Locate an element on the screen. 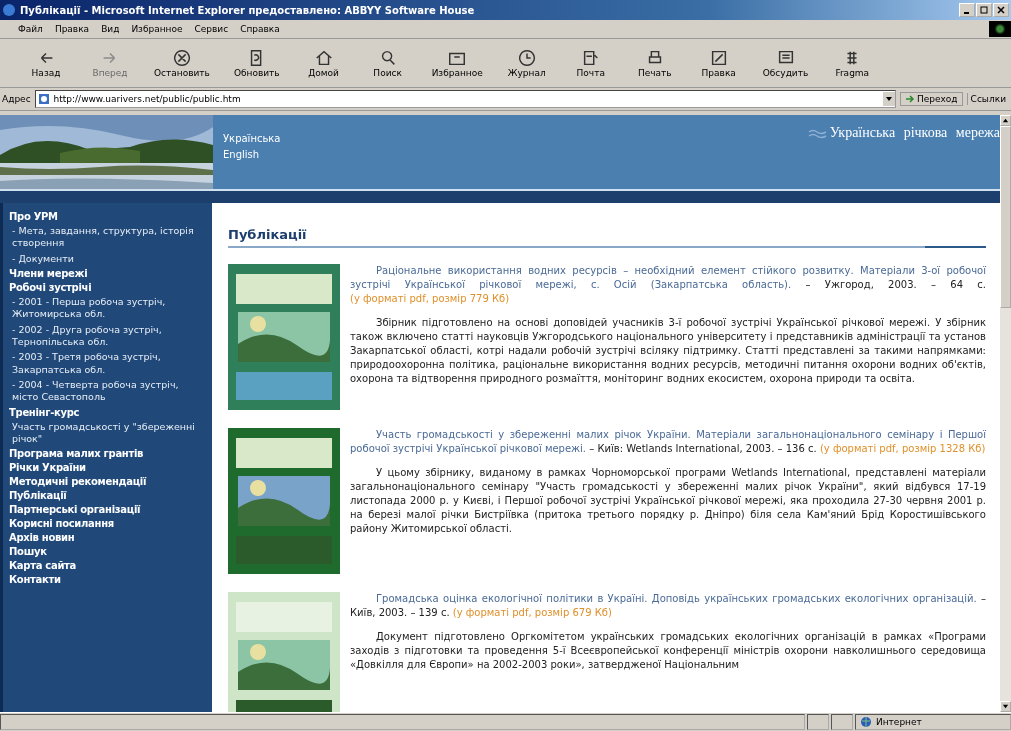  zone-status: Интернет is located at coordinates (933, 722).